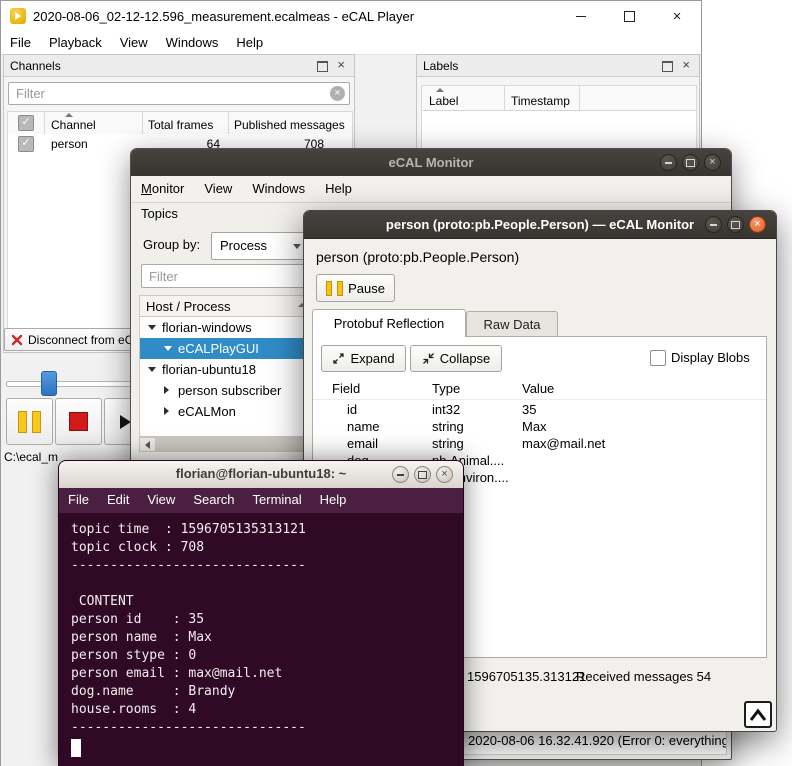  I want to click on labels-panel-header: Labels ×, so click(558, 66).